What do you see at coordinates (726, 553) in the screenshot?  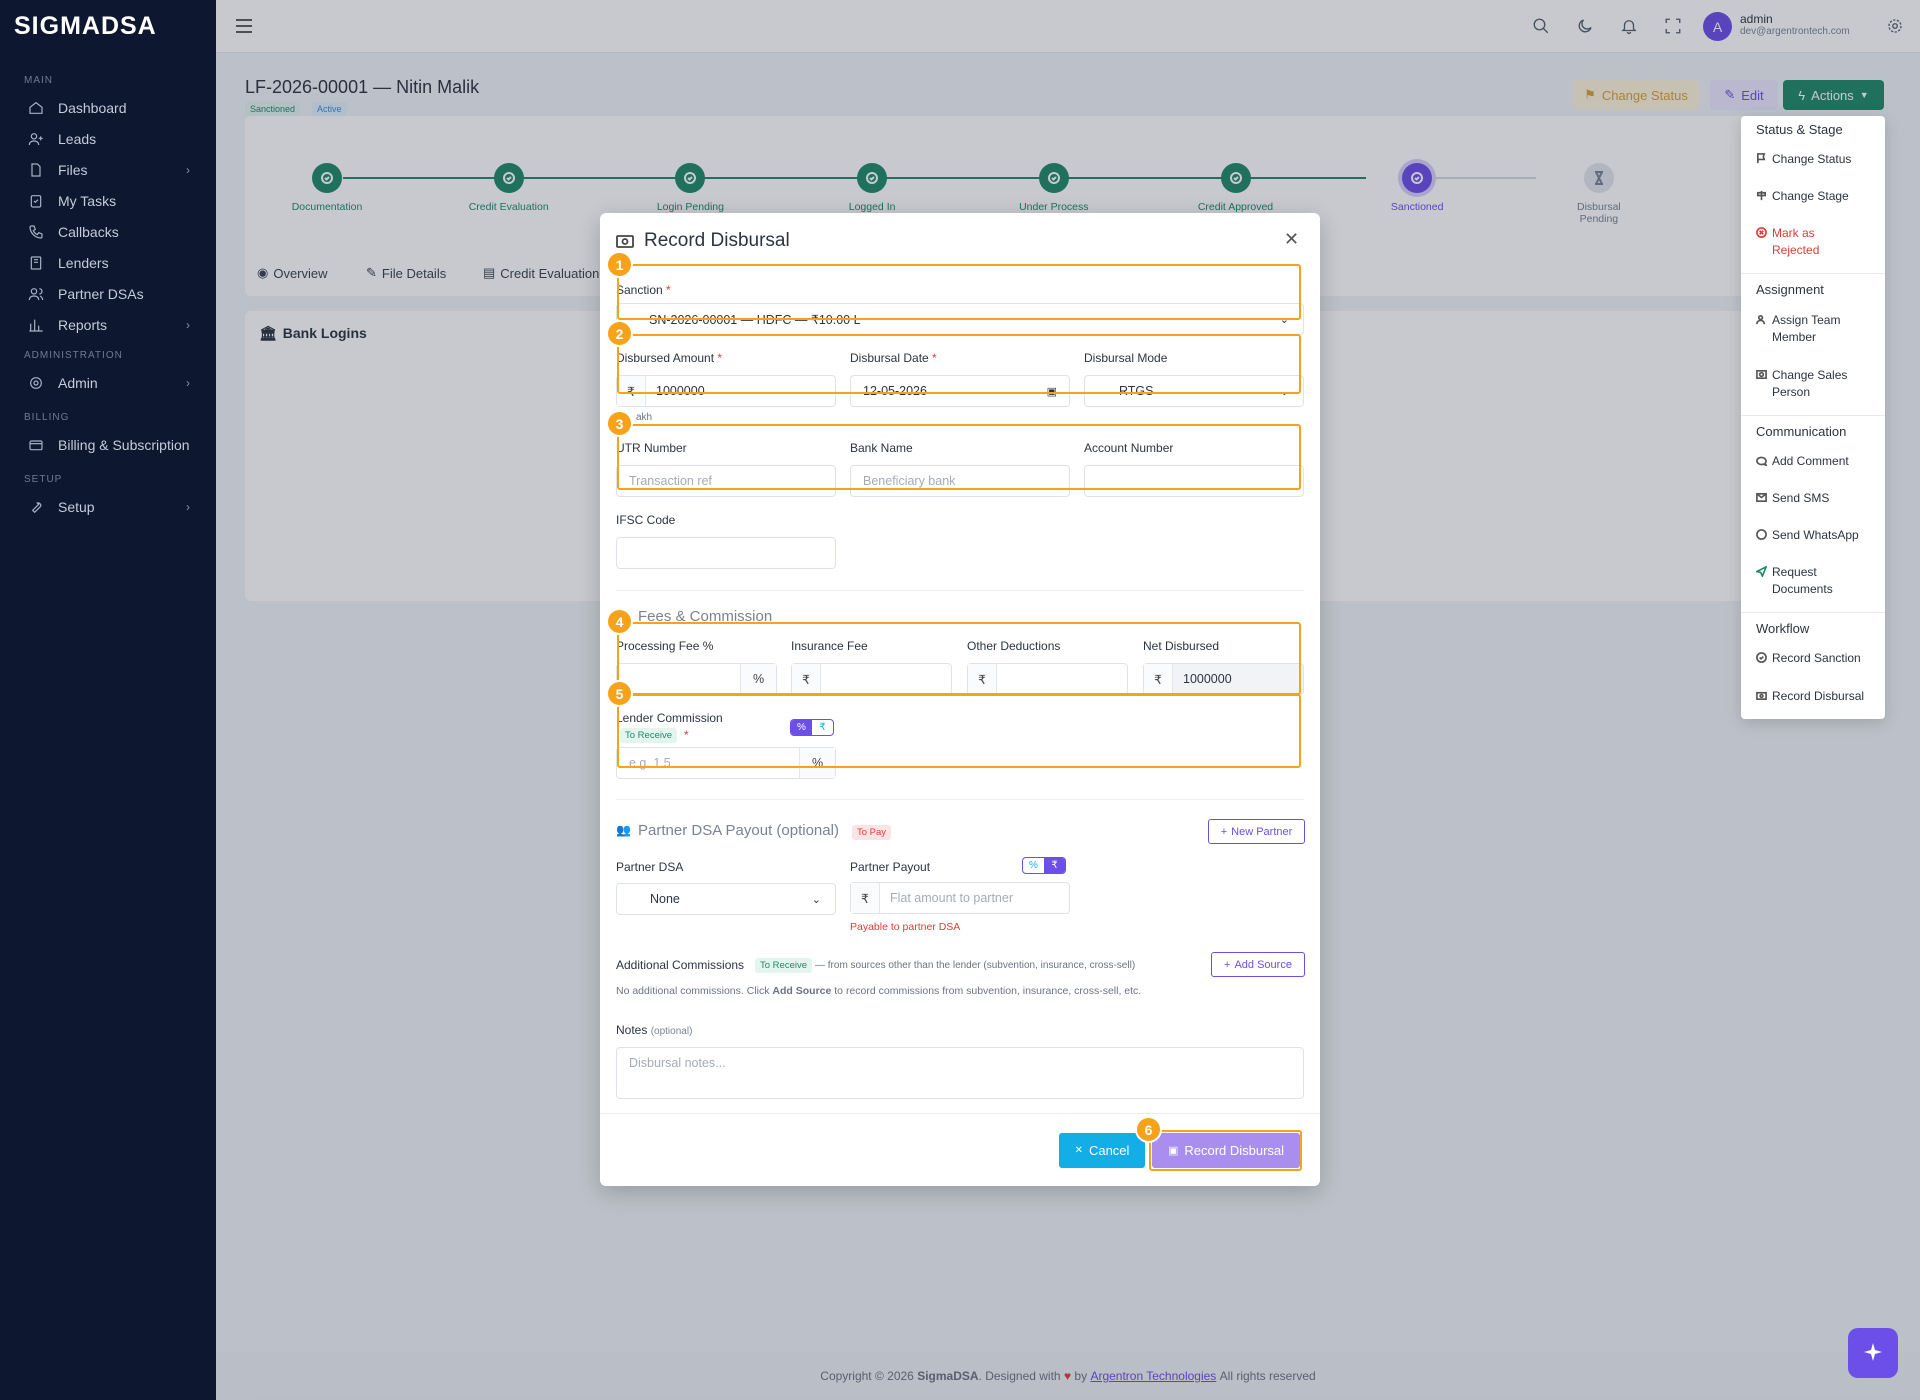 I see `ifsc-input` at bounding box center [726, 553].